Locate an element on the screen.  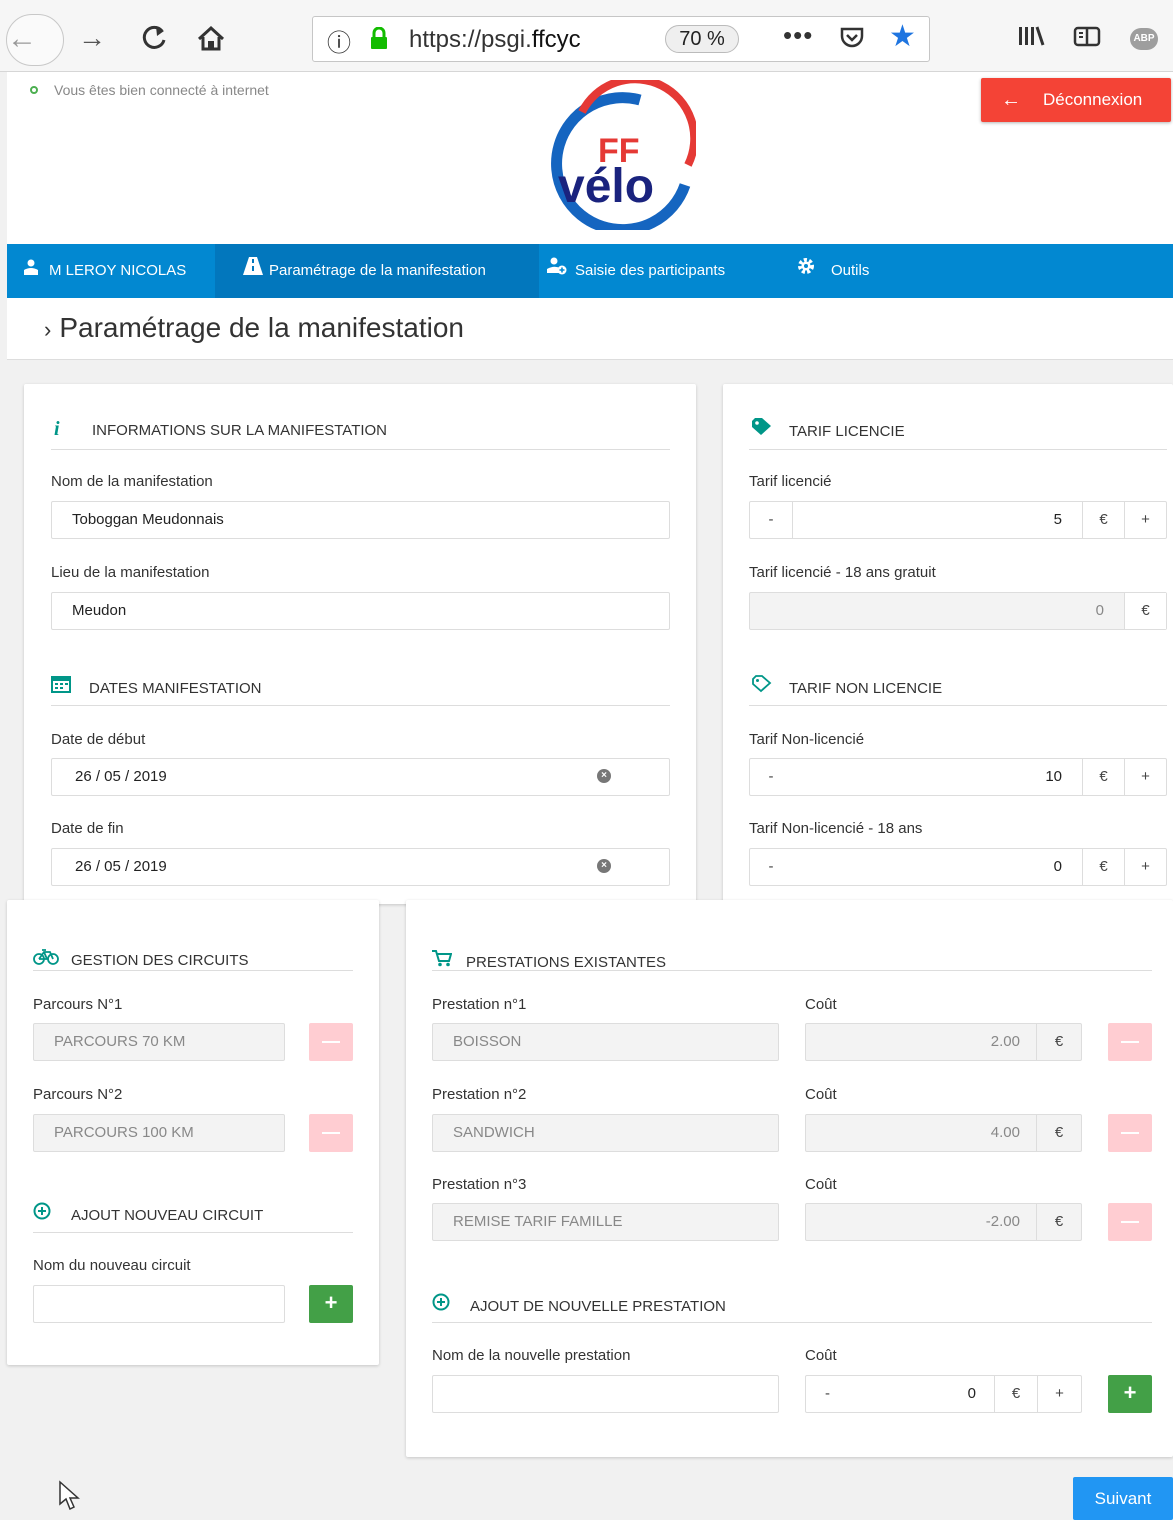
back-arrow-icon: ← is located at coordinates (35, 40).